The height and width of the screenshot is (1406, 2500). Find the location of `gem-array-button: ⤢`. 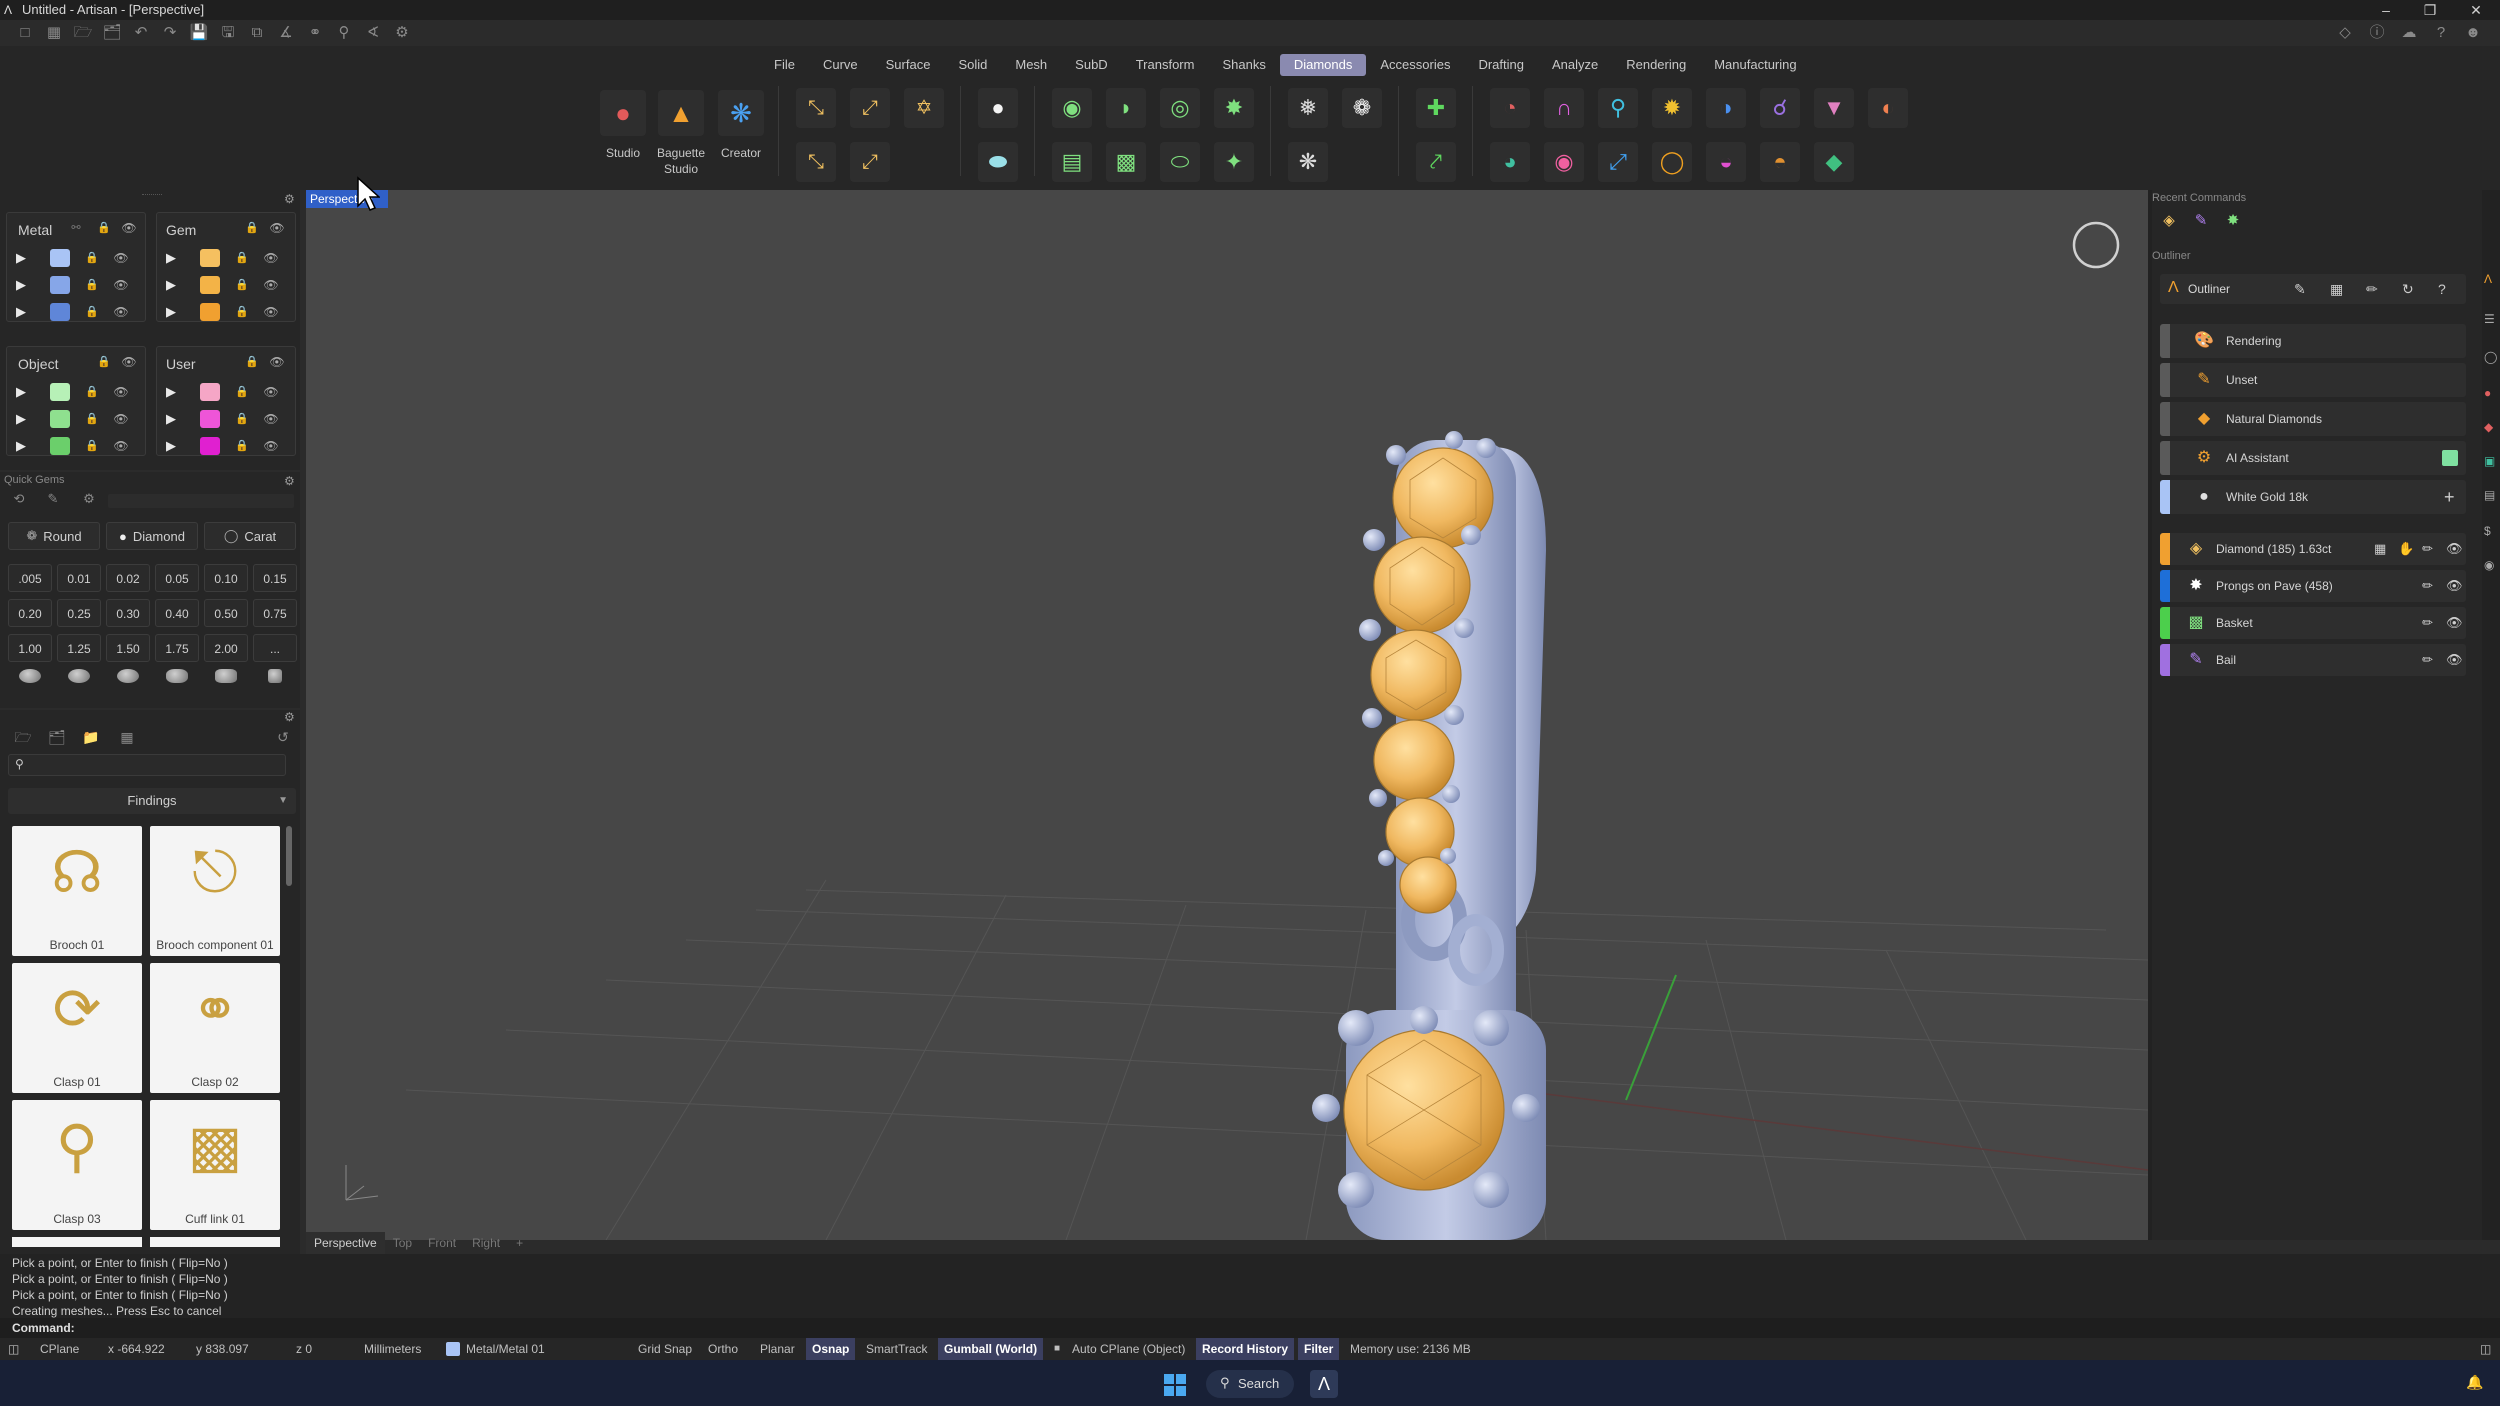

gem-array-button: ⤢ is located at coordinates (870, 162).